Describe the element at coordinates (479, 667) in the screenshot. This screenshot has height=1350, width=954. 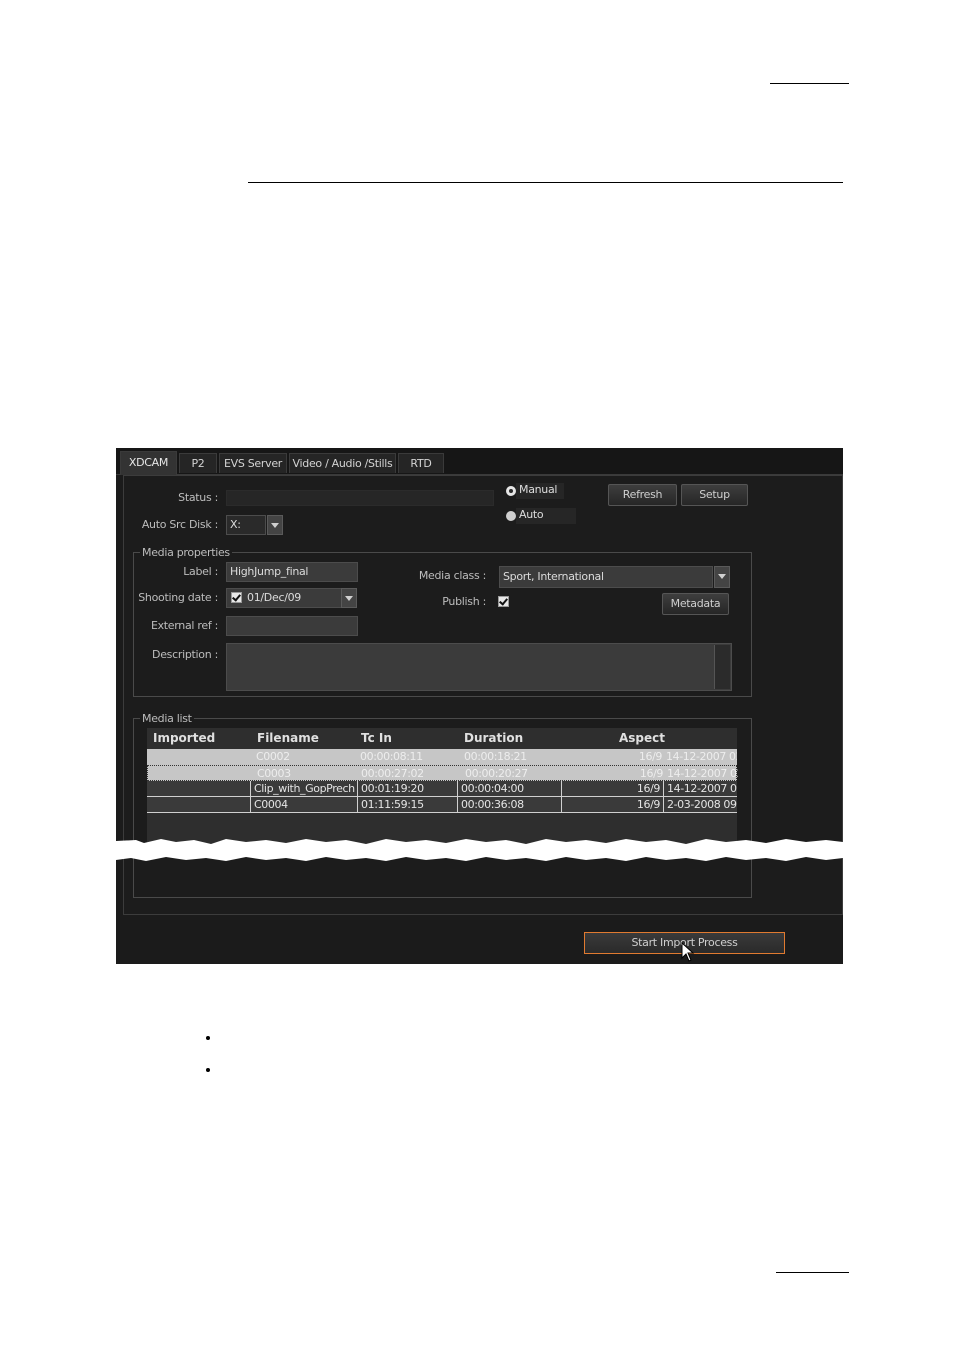
I see `description-input` at that location.